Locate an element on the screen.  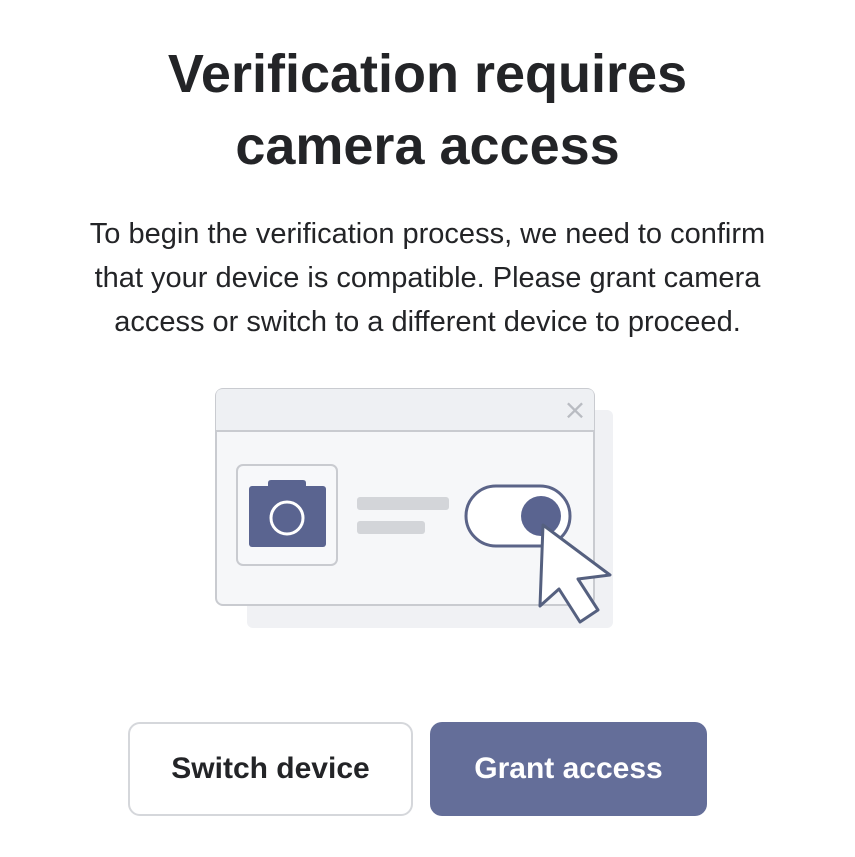
page-title-line-2: camera access is located at coordinates (427, 146).